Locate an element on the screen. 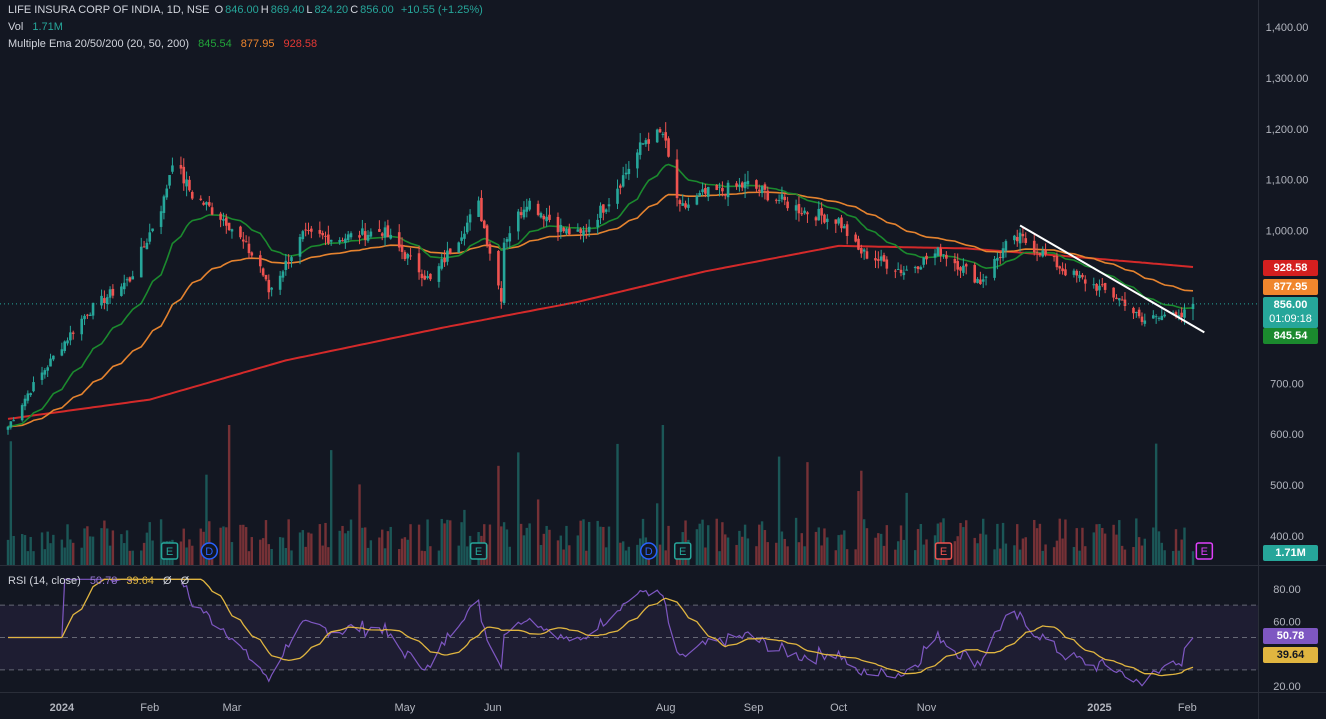 Image resolution: width=1326 pixels, height=719 pixels. ohlc-value-h: 869.40 is located at coordinates (287, 10).